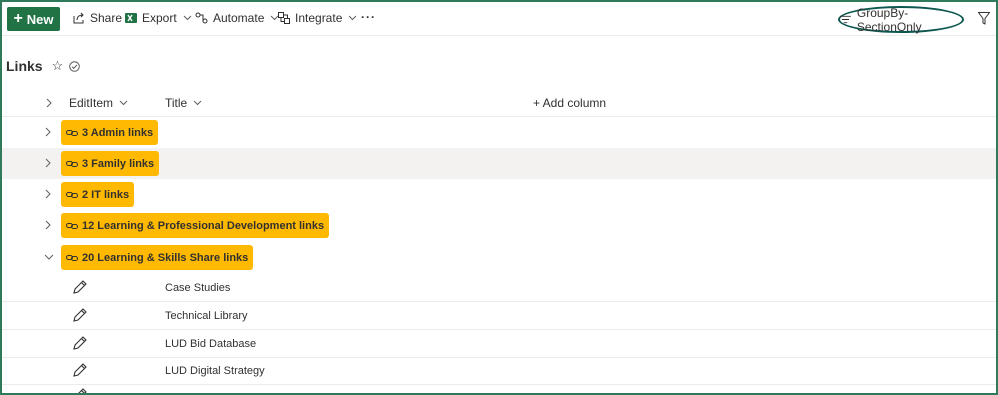 This screenshot has width=998, height=395. What do you see at coordinates (499, 390) in the screenshot?
I see `list-item` at bounding box center [499, 390].